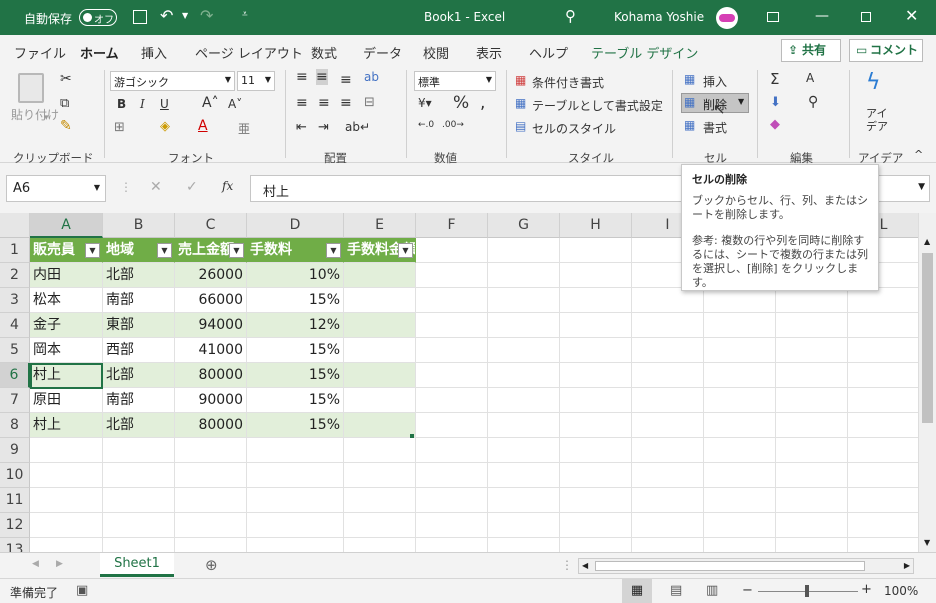 The height and width of the screenshot is (603, 936). I want to click on tab-review: 校閲, so click(436, 52).